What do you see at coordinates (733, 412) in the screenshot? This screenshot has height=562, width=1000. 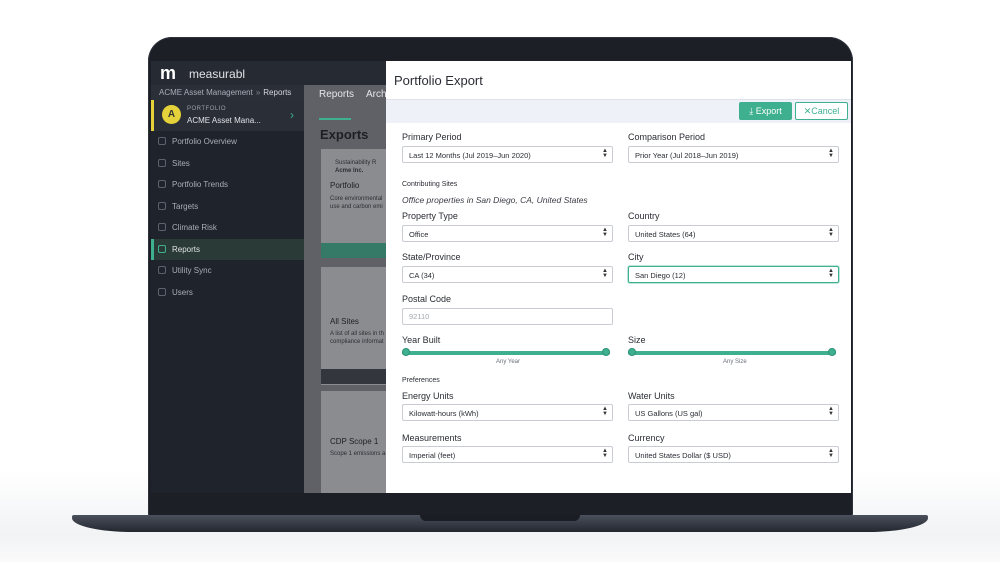 I see `water-units-select: US Gallons (US gal) ▲ ▼` at bounding box center [733, 412].